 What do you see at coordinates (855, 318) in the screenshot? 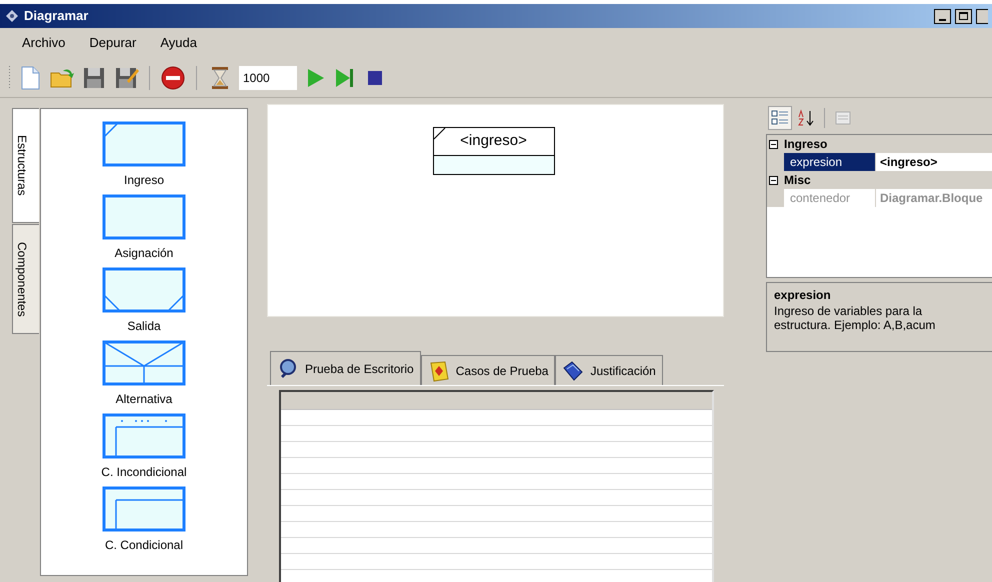
I see `description-text: Ingreso de variables para la estructura. Ejemplo: A,B,acum` at bounding box center [855, 318].